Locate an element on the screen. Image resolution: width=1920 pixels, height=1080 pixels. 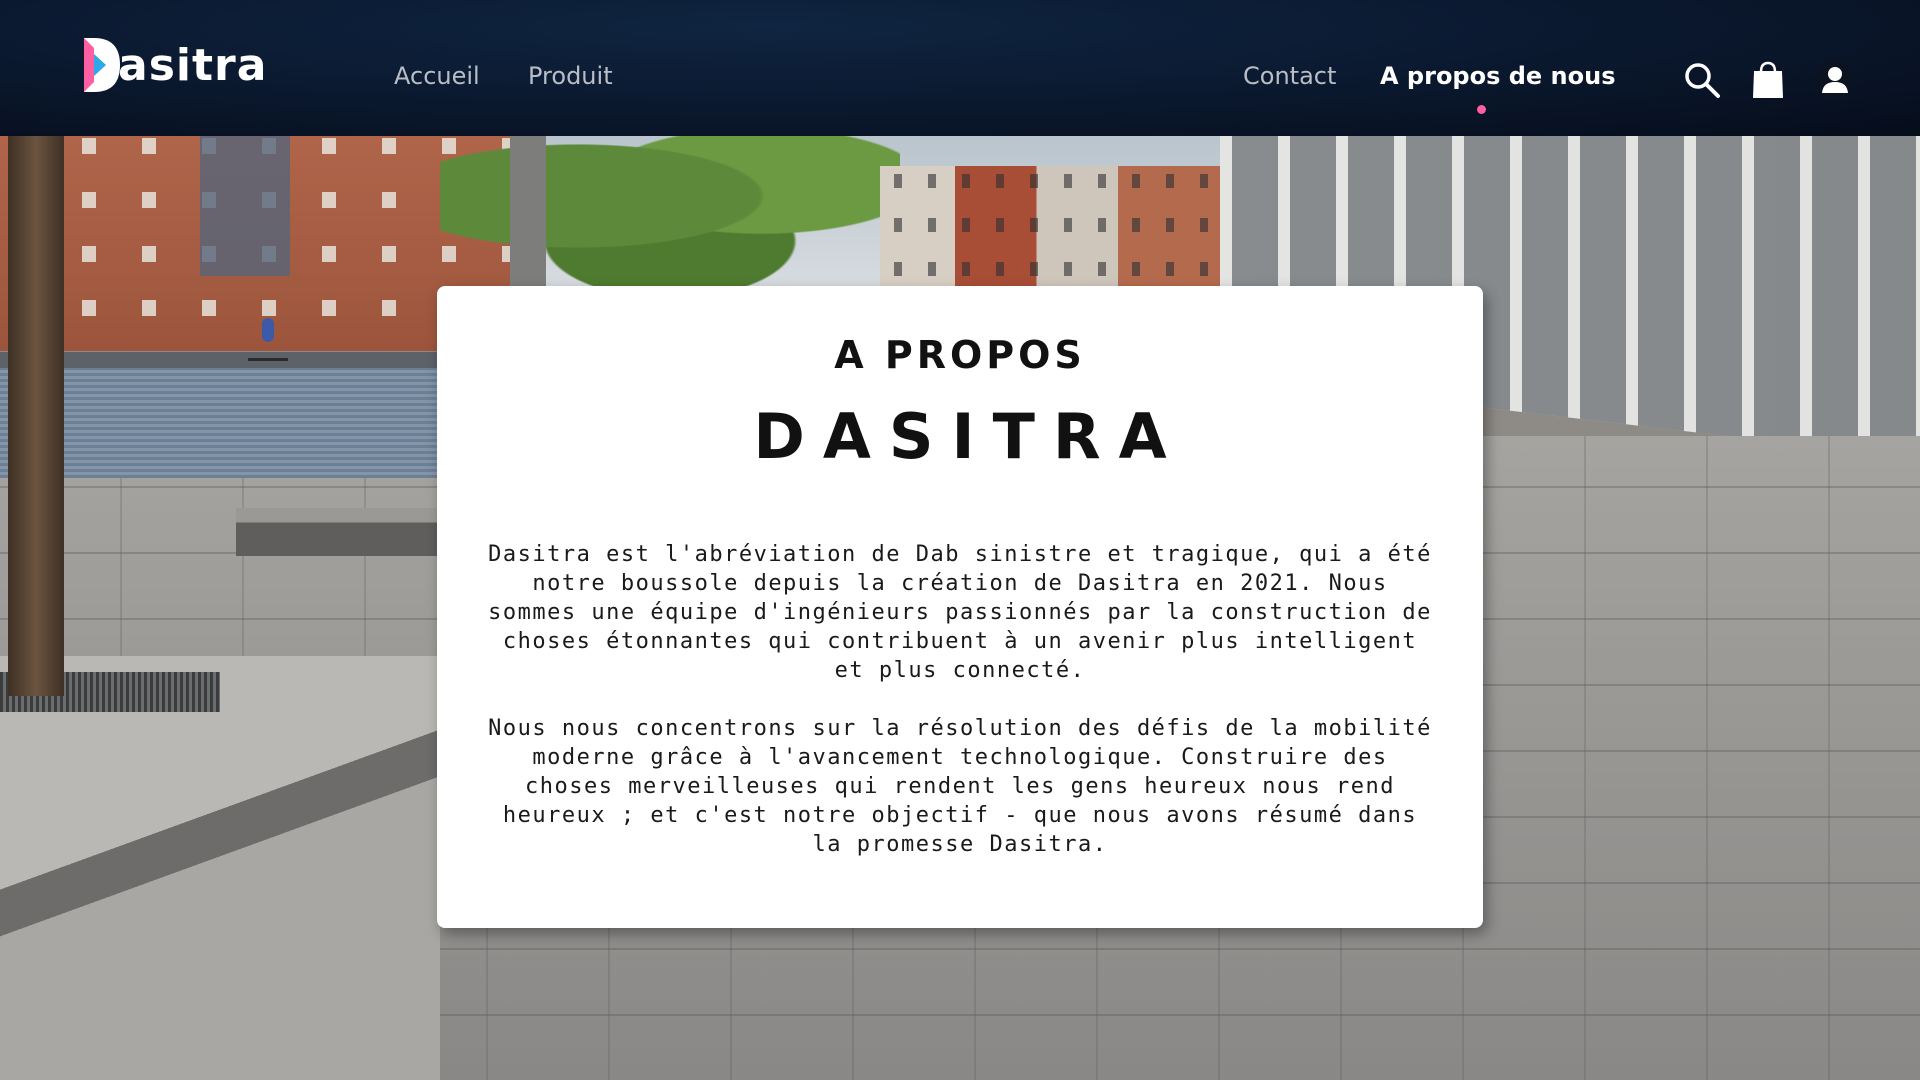
logo: asitra is located at coordinates (173, 64).